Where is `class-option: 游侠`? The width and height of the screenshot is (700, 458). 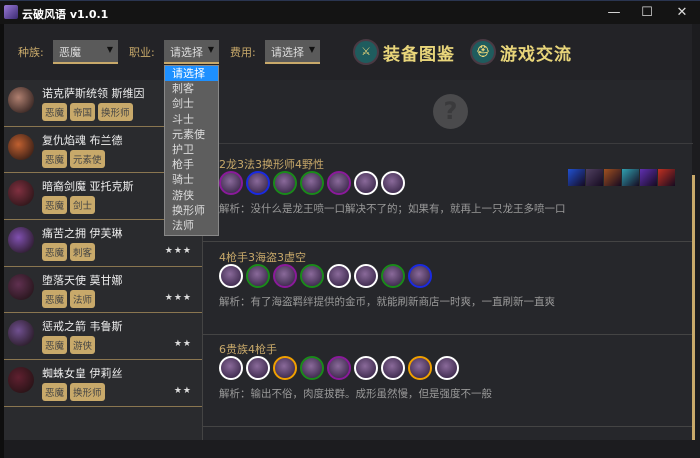
class-option: 游侠 is located at coordinates (191, 195).